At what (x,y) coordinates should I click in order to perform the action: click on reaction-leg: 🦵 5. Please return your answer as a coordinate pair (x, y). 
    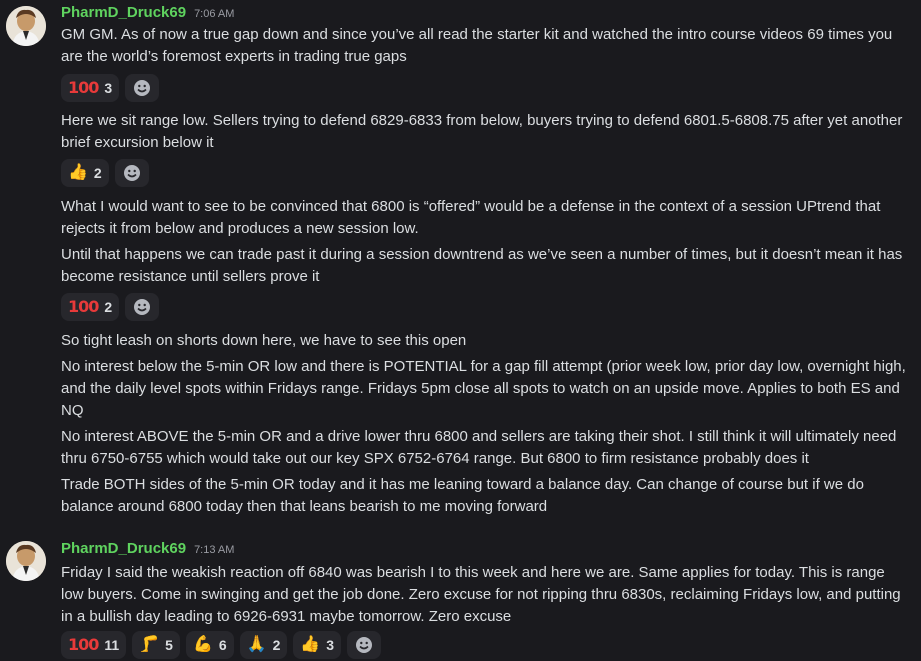
    Looking at the image, I should click on (156, 645).